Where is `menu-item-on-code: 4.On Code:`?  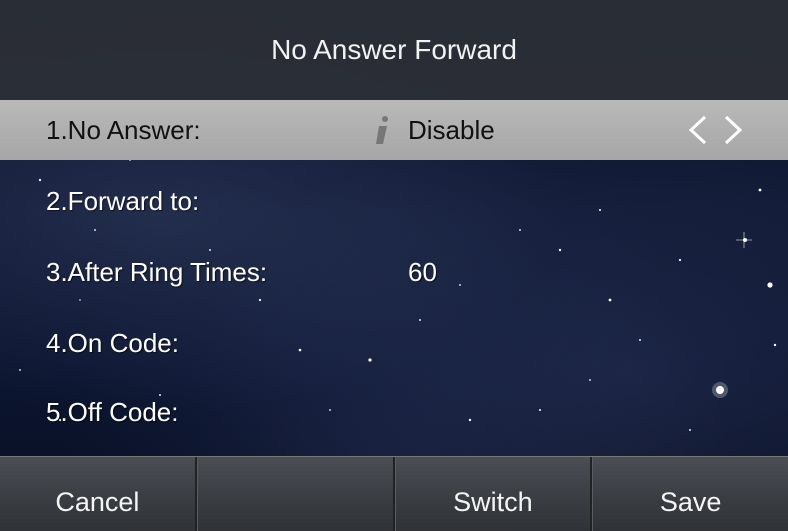
menu-item-on-code: 4.On Code: is located at coordinates (394, 343).